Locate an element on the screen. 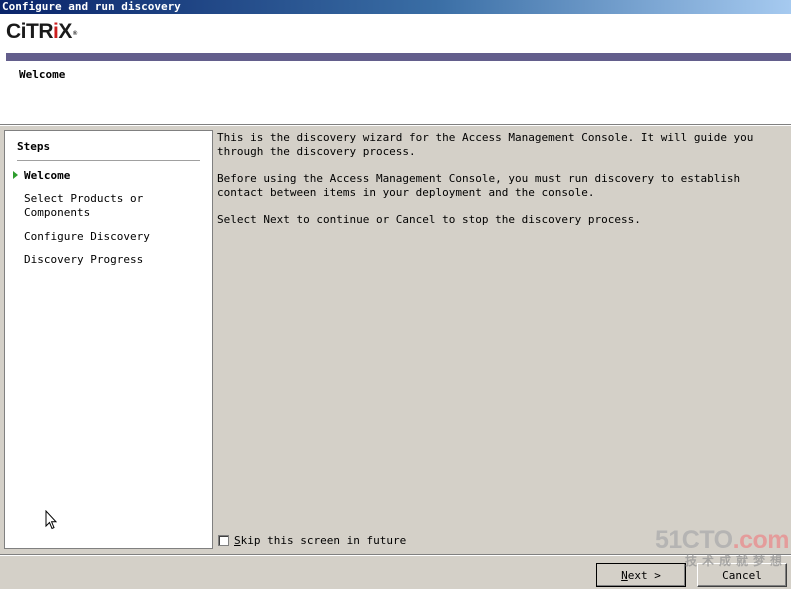  window-title: Configure and run discovery is located at coordinates (91, 6).